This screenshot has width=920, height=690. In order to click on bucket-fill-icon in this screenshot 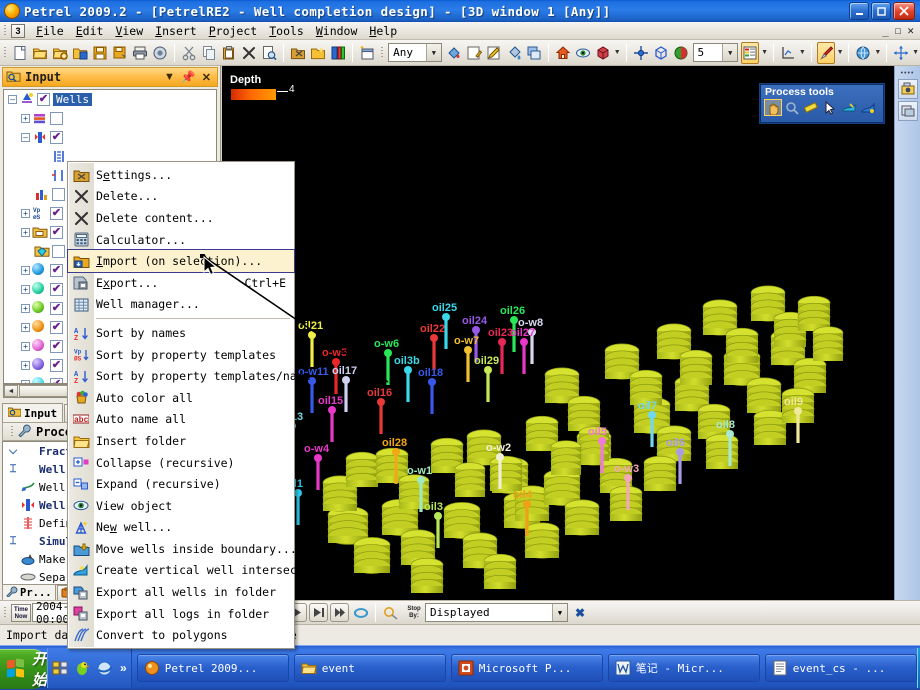, I will do `click(514, 53)`.